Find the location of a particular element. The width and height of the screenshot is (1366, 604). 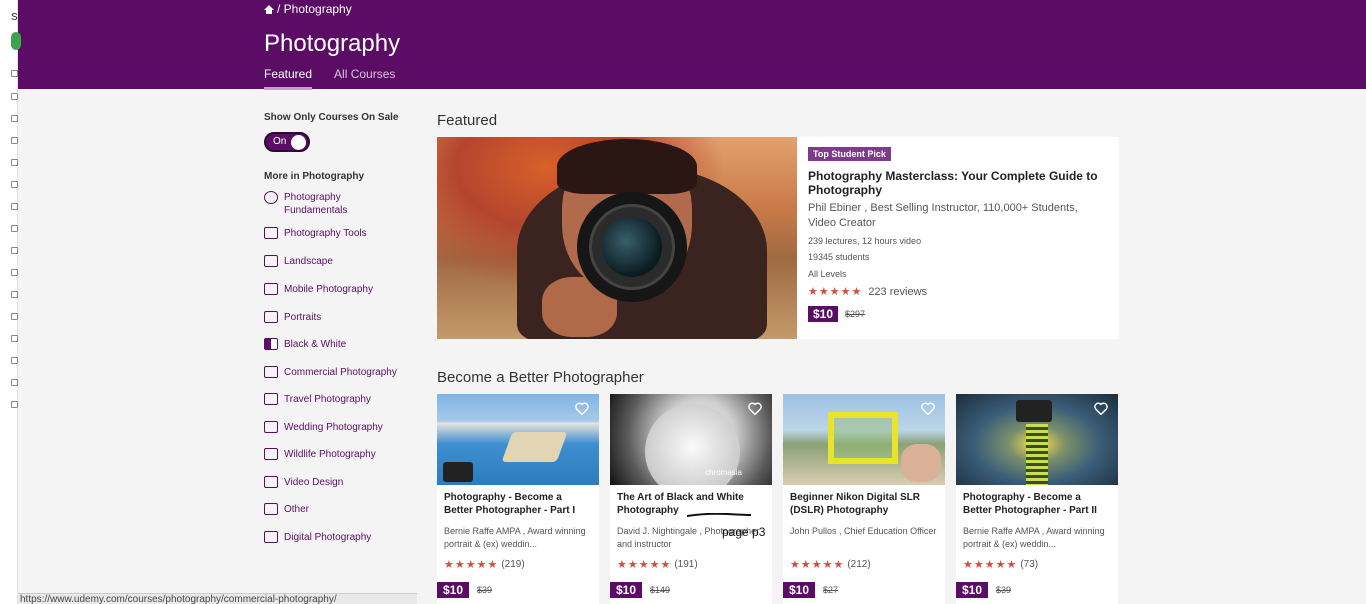

subcategory-other: Other is located at coordinates (344, 509).